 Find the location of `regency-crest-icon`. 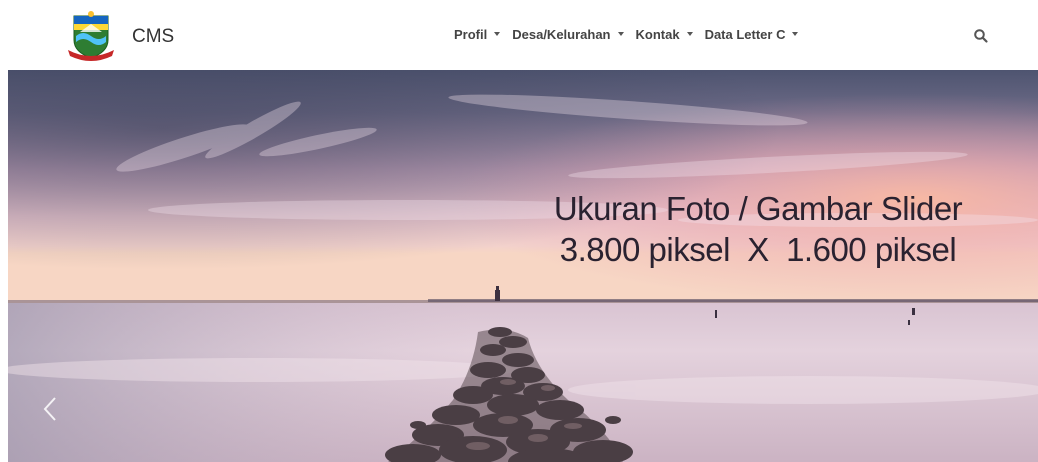

regency-crest-icon is located at coordinates (91, 36).